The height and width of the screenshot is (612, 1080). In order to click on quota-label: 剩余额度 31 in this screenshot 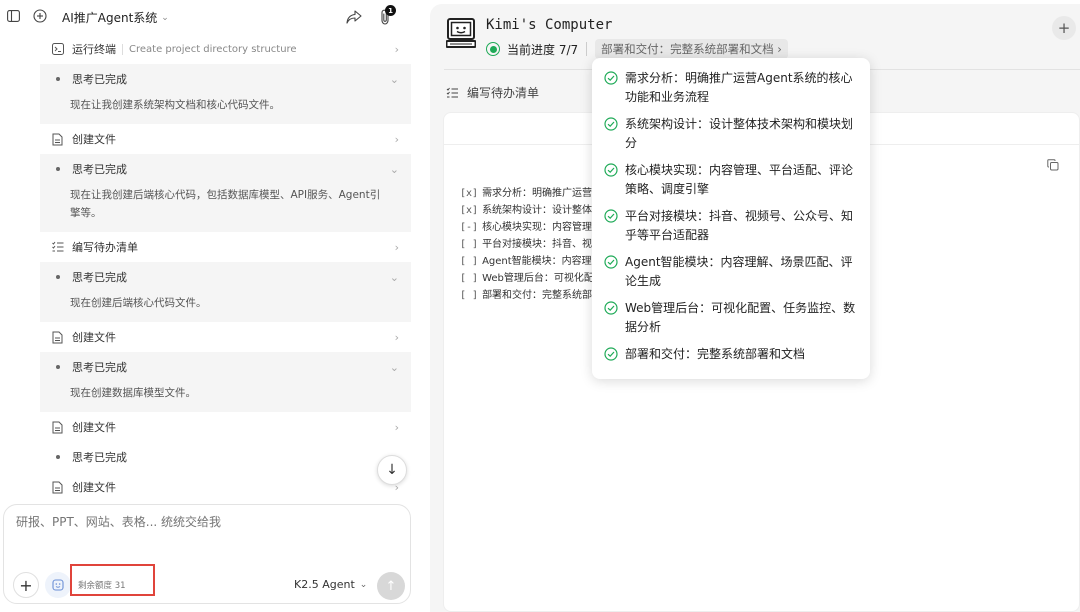, I will do `click(102, 586)`.